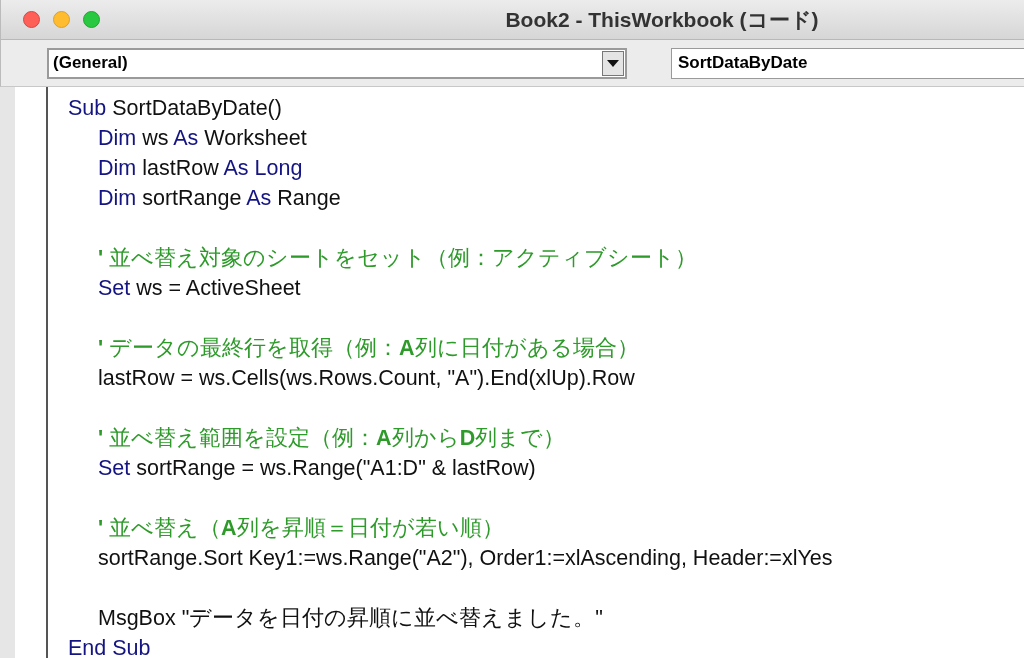 The height and width of the screenshot is (658, 1024). I want to click on code-line: Set sortRange = ws.Range("A1:D" & lastRow), so click(317, 468).